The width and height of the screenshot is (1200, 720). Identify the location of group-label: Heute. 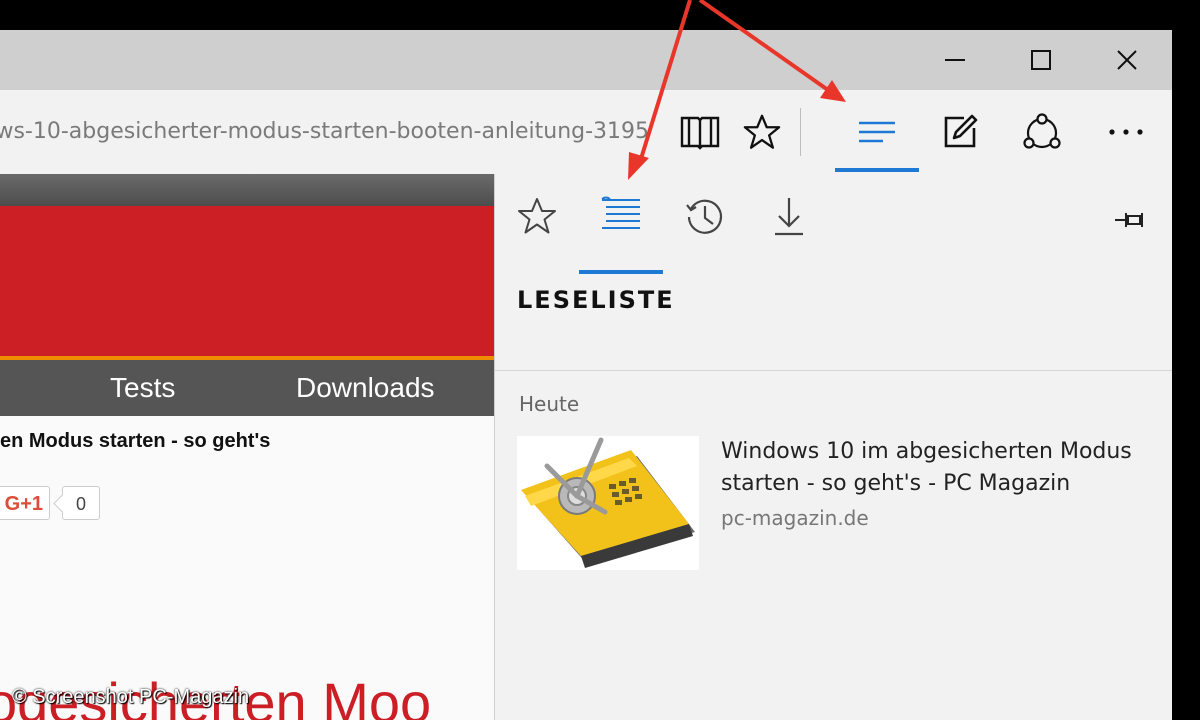
(549, 404).